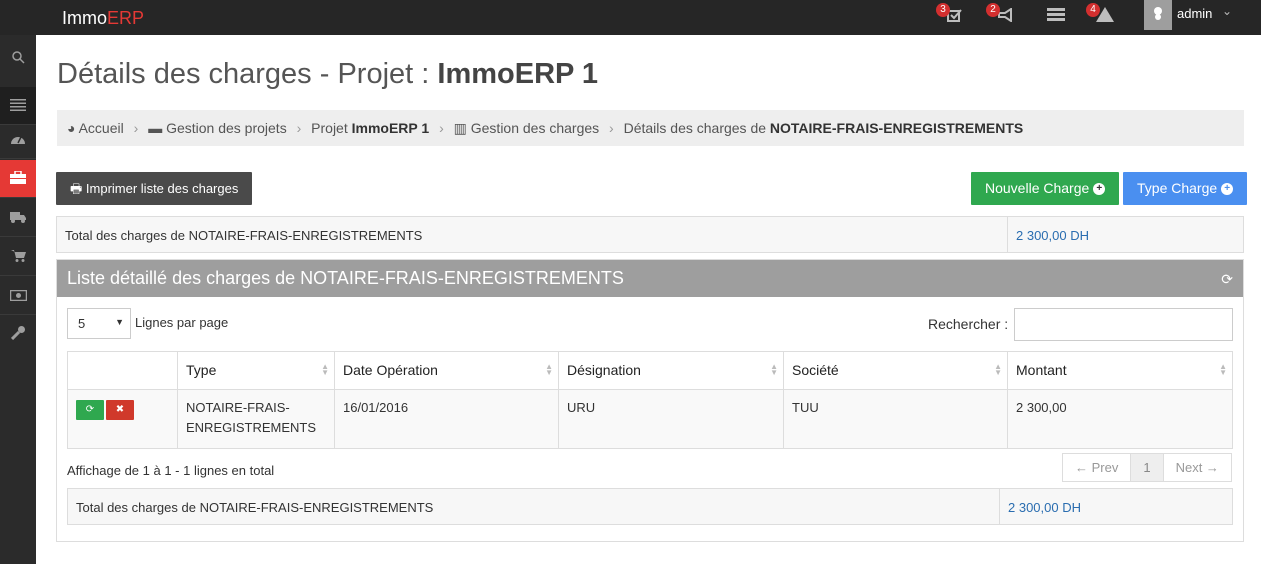 The height and width of the screenshot is (564, 1261). I want to click on breadcrumb-charges: ▥ Gestion des charges, so click(527, 128).